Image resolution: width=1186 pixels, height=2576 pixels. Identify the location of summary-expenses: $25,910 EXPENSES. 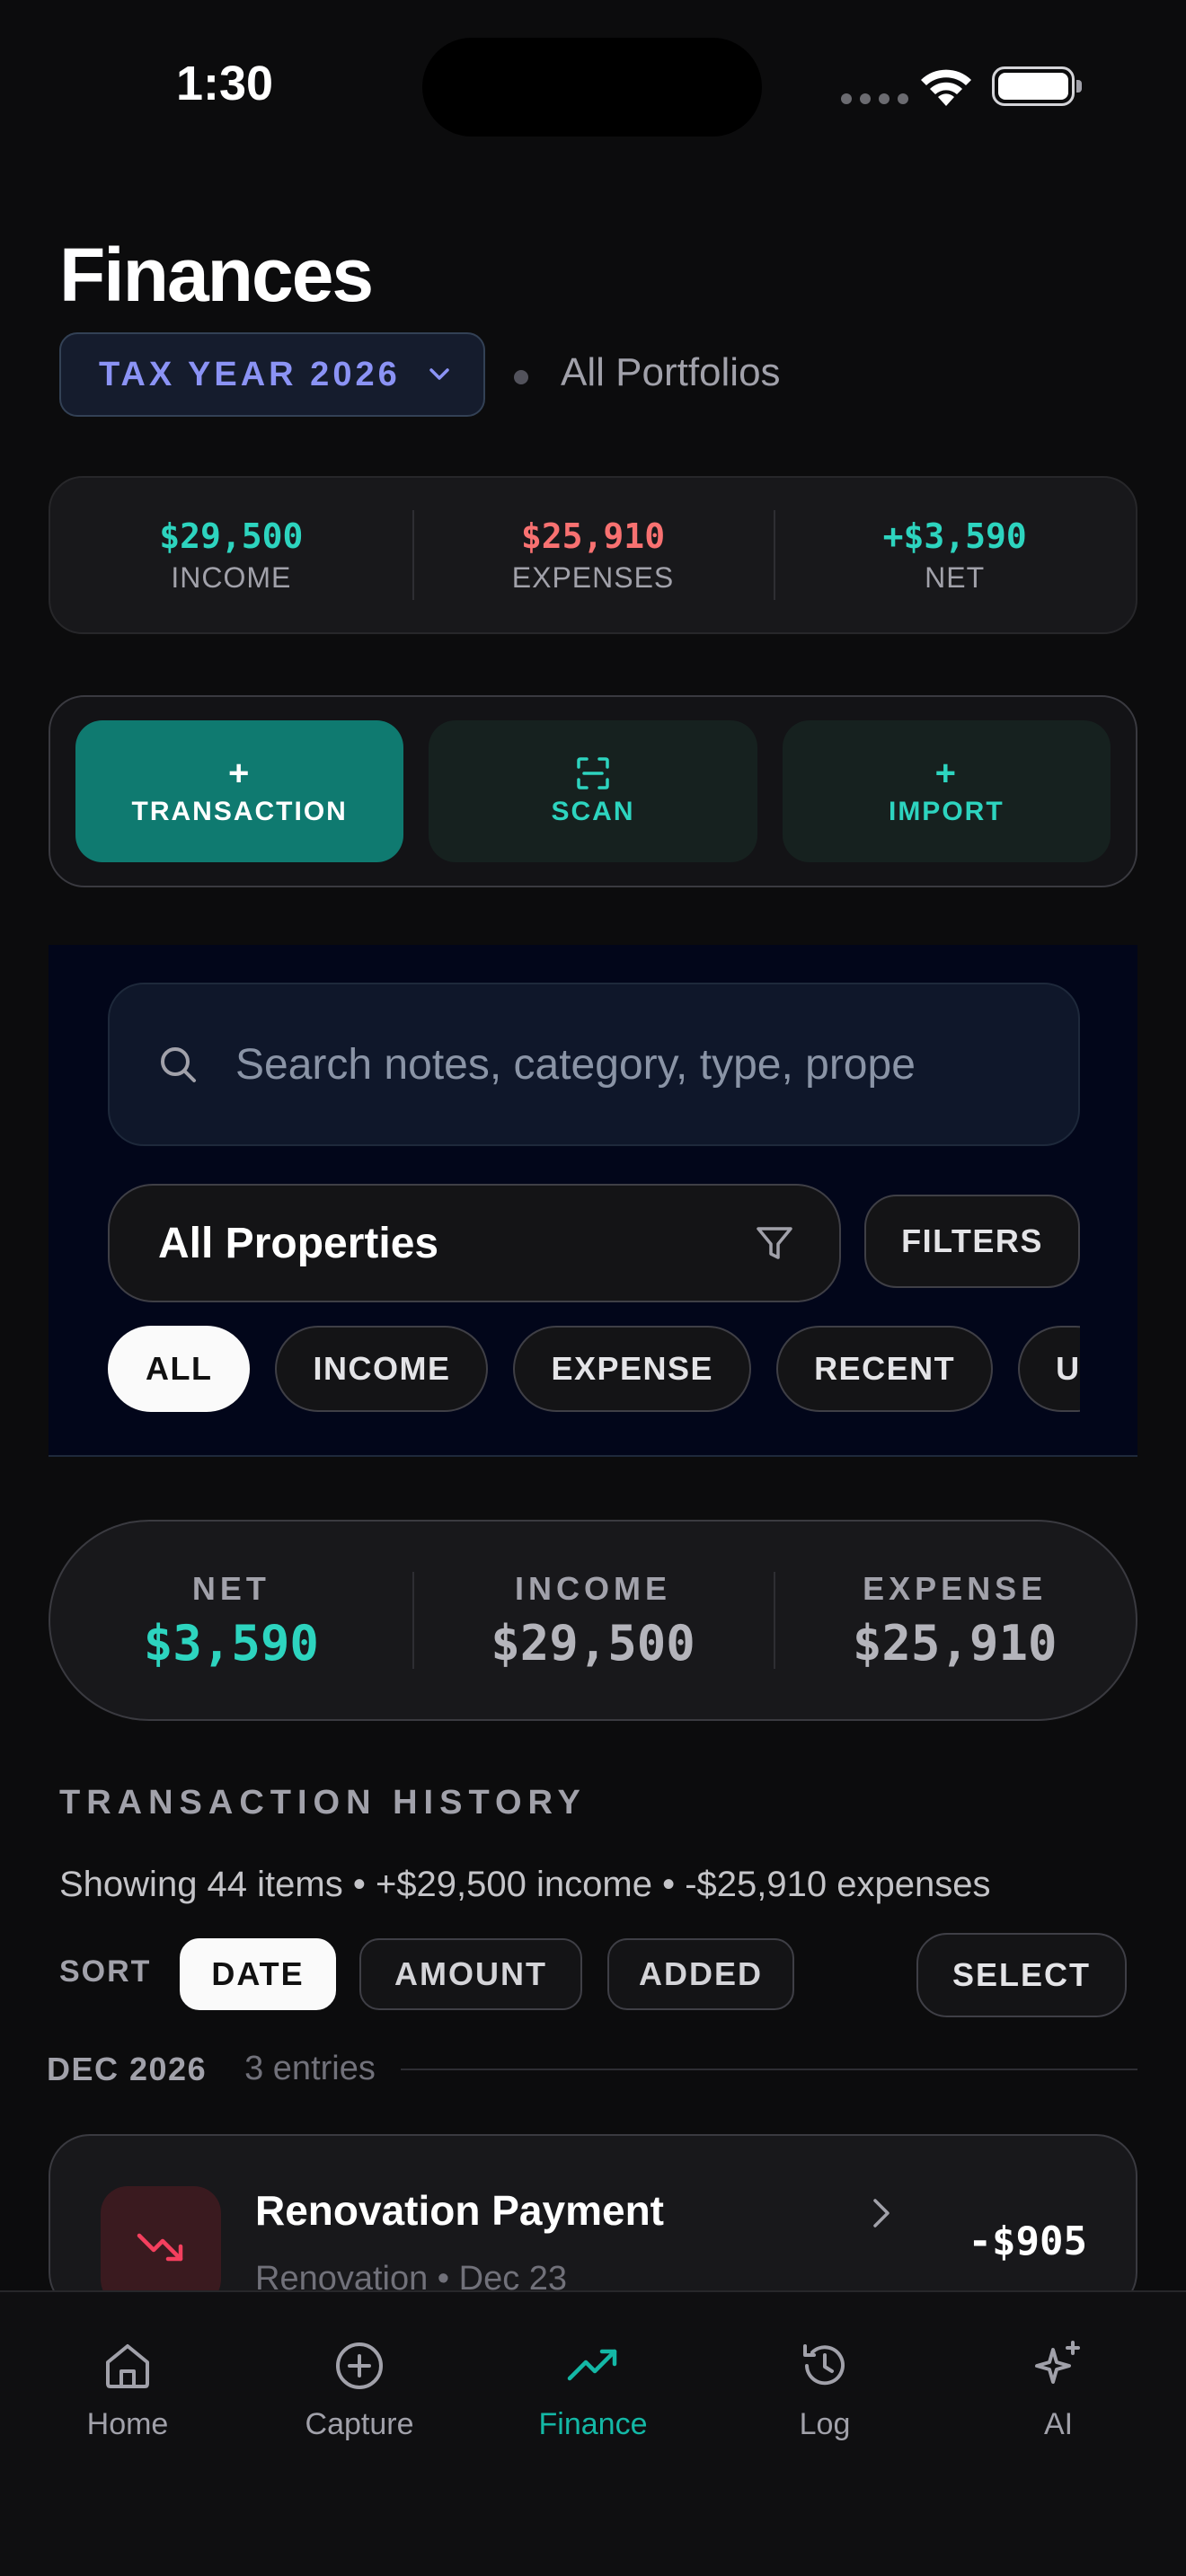
(593, 555).